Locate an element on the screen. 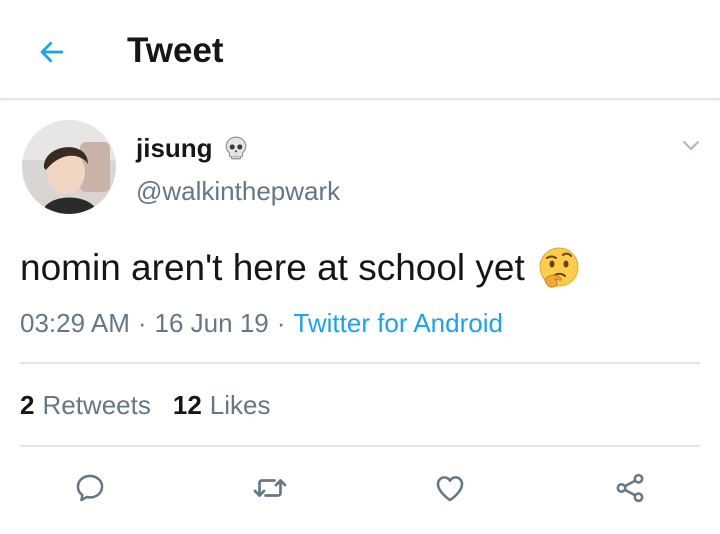 The width and height of the screenshot is (720, 534). author-display-name: jisung is located at coordinates (174, 147).